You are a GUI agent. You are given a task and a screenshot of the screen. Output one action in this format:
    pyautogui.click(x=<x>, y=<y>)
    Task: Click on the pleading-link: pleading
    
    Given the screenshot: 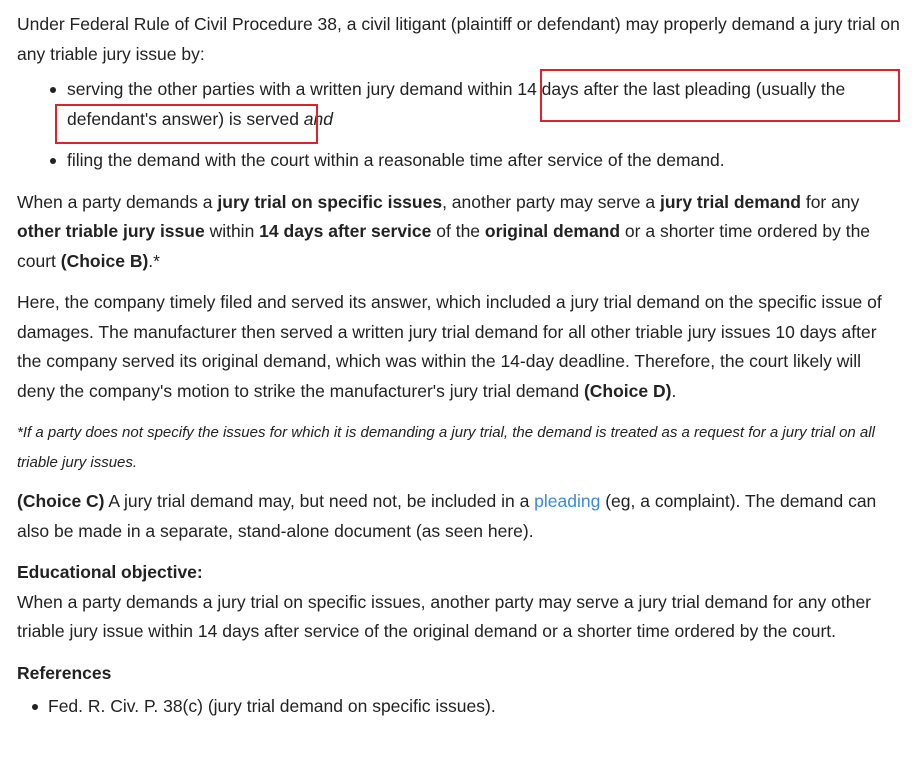 What is the action you would take?
    pyautogui.click(x=567, y=501)
    